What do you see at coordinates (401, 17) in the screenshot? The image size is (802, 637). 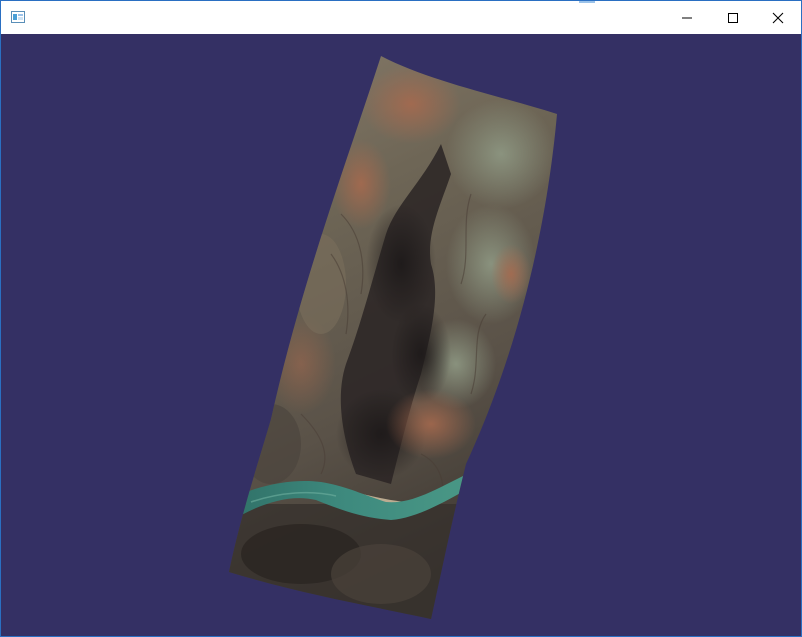 I see `title-bar` at bounding box center [401, 17].